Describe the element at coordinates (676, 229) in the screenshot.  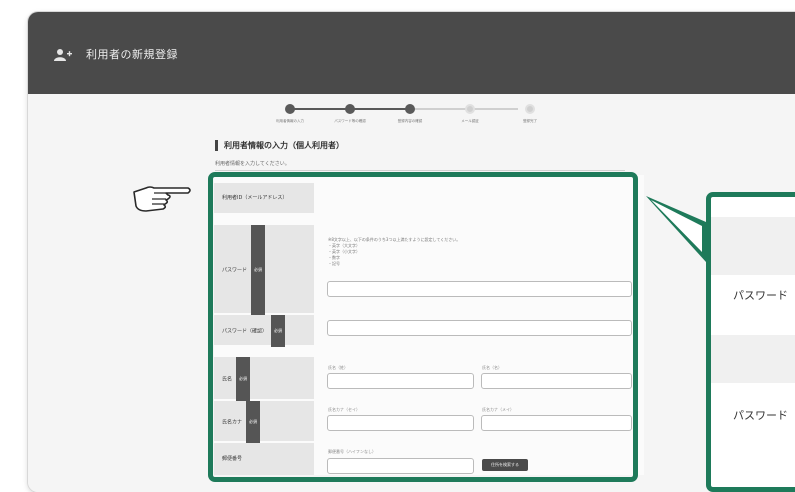
I see `callout-connector` at that location.